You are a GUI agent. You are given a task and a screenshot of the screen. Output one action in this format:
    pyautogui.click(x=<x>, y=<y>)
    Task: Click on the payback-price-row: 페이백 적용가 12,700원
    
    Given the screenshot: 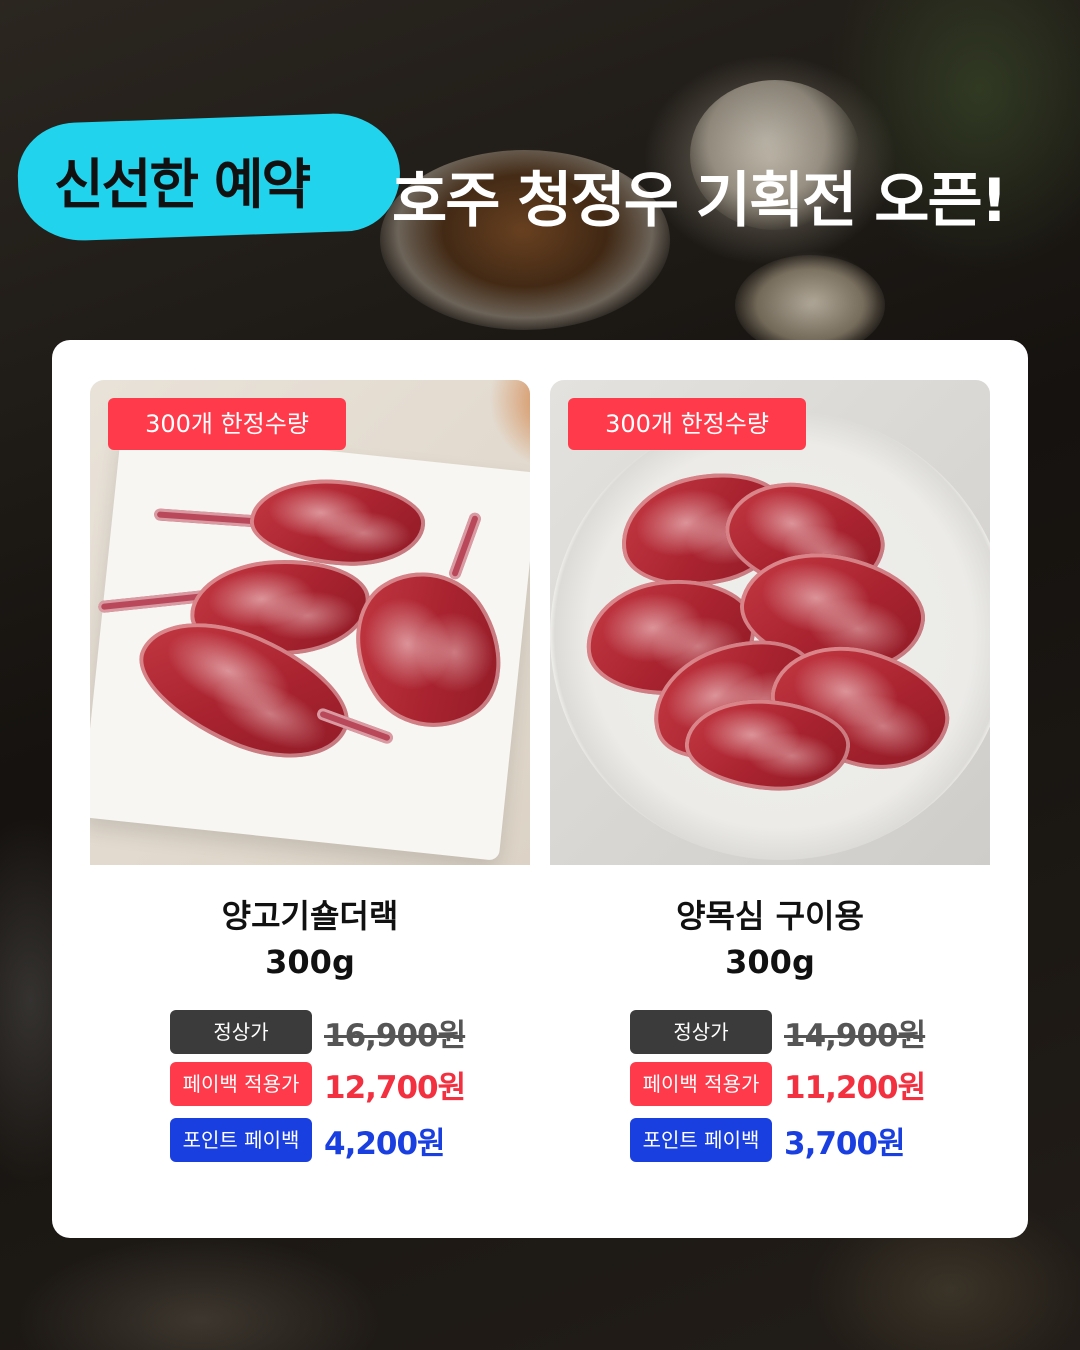 What is the action you would take?
    pyautogui.click(x=318, y=1084)
    